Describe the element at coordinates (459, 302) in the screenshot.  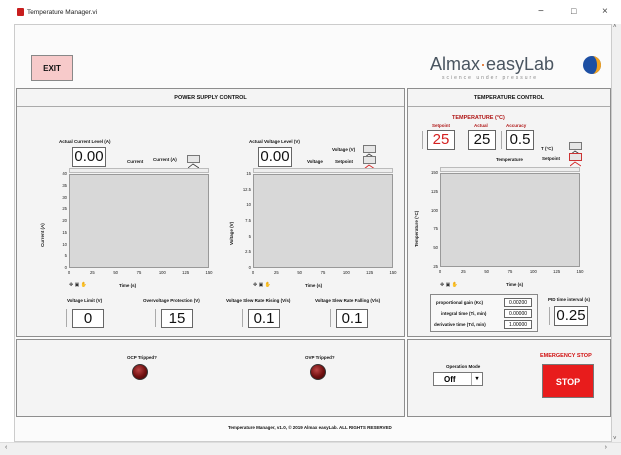
I see `pid-kc-label: proportional gain (Kc)` at that location.